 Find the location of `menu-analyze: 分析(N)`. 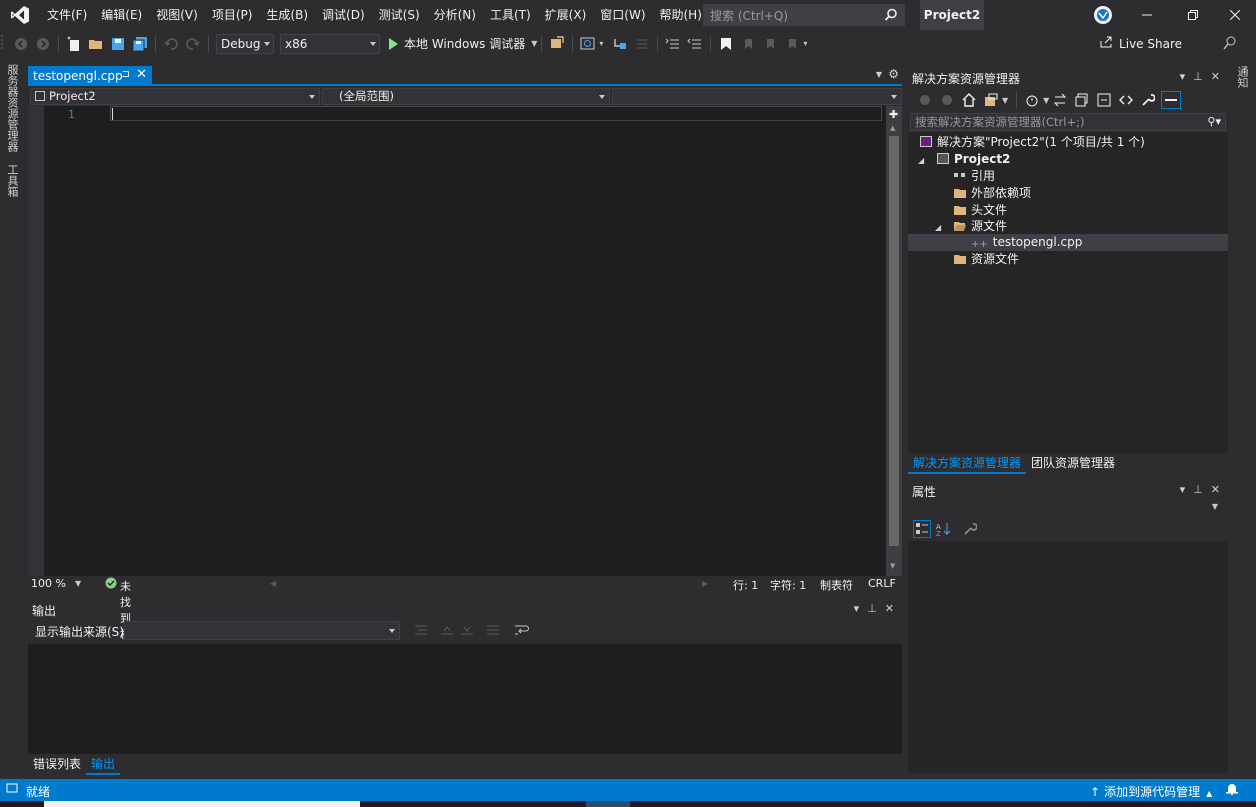

menu-analyze: 分析(N) is located at coordinates (455, 15).